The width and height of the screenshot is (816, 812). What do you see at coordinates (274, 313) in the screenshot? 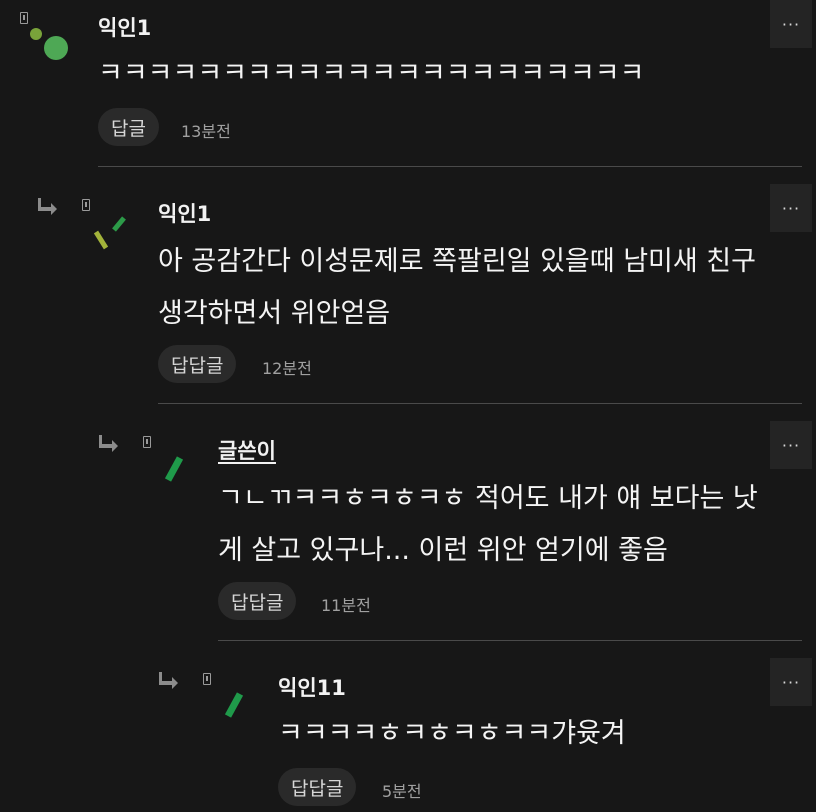
I see `comment-text-line: 생각하면서 위안얻음` at bounding box center [274, 313].